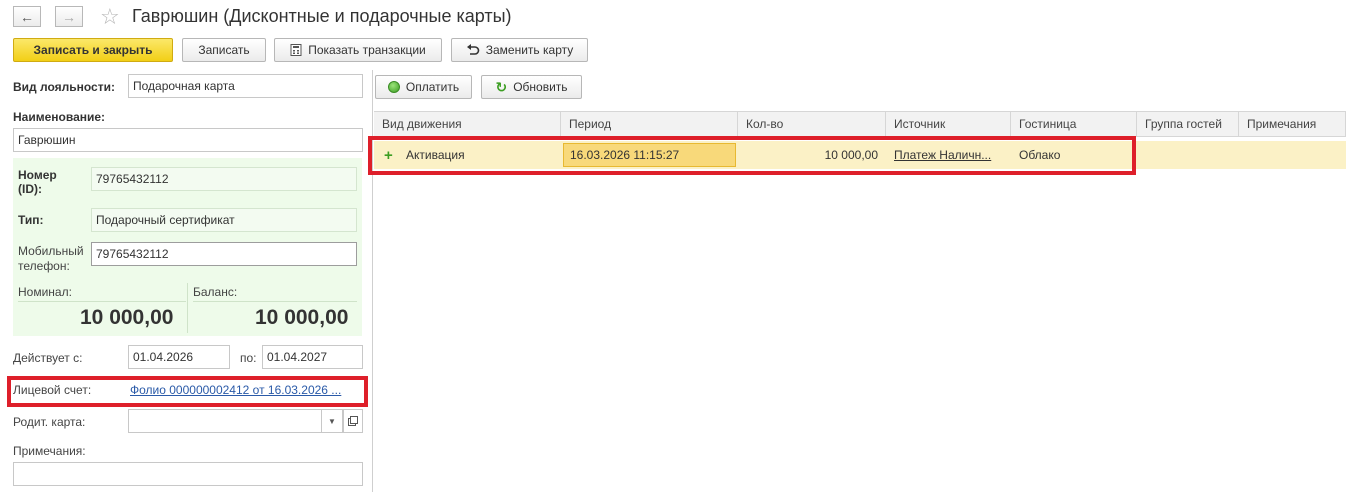  What do you see at coordinates (102, 301) in the screenshot?
I see `nominal-divider` at bounding box center [102, 301].